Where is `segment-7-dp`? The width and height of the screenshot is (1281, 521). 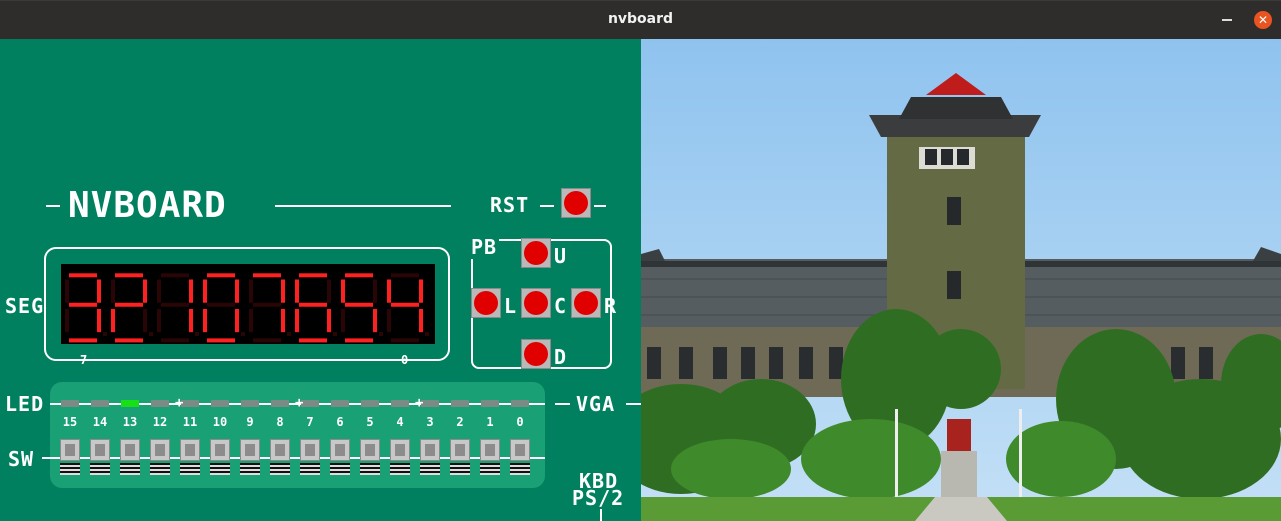 segment-7-dp is located at coordinates (427, 334).